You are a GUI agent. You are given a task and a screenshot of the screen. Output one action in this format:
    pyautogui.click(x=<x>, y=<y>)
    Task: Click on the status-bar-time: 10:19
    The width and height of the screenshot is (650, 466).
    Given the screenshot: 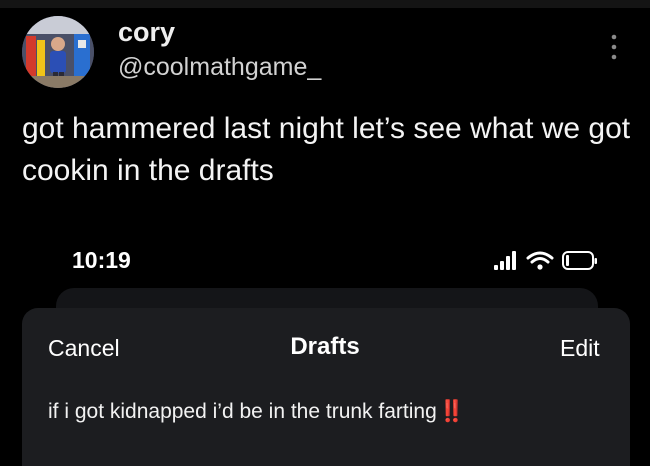 What is the action you would take?
    pyautogui.click(x=101, y=260)
    